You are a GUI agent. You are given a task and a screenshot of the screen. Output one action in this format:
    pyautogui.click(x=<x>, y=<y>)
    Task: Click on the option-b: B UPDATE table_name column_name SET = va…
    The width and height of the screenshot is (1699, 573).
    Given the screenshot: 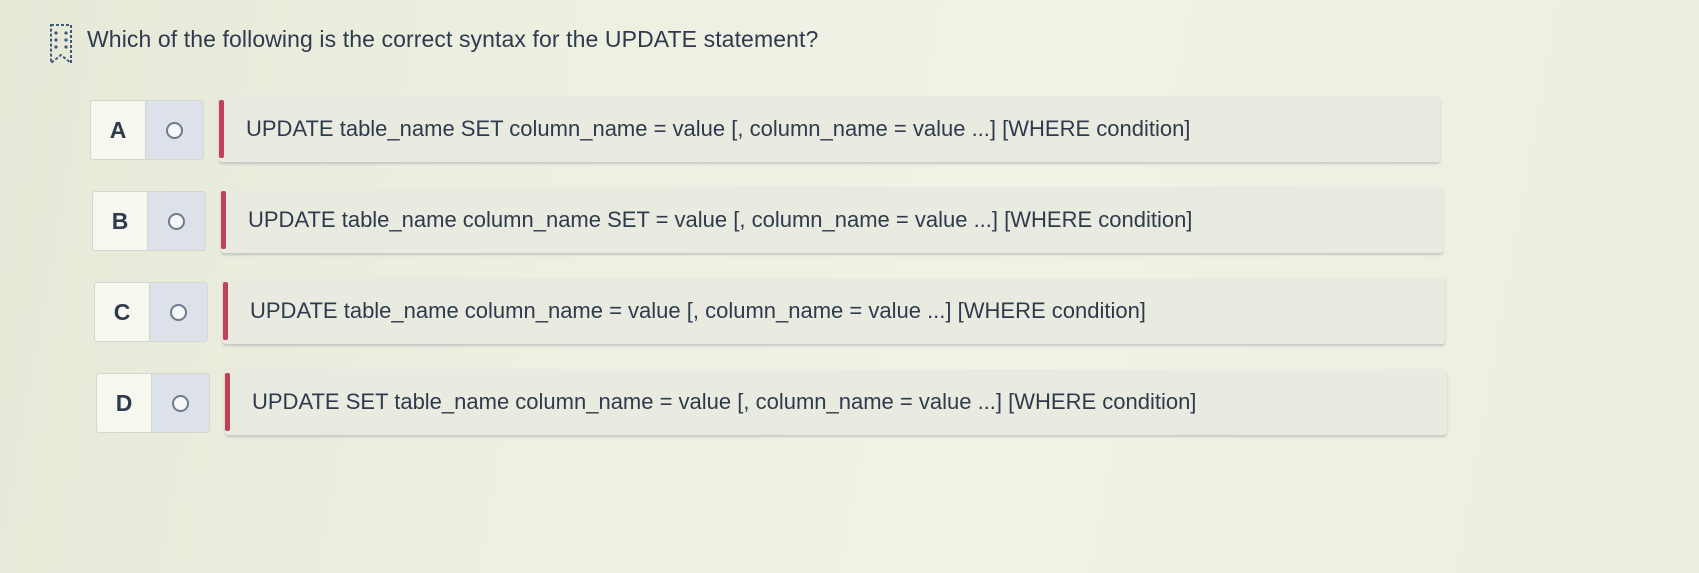 What is the action you would take?
    pyautogui.click(x=767, y=222)
    